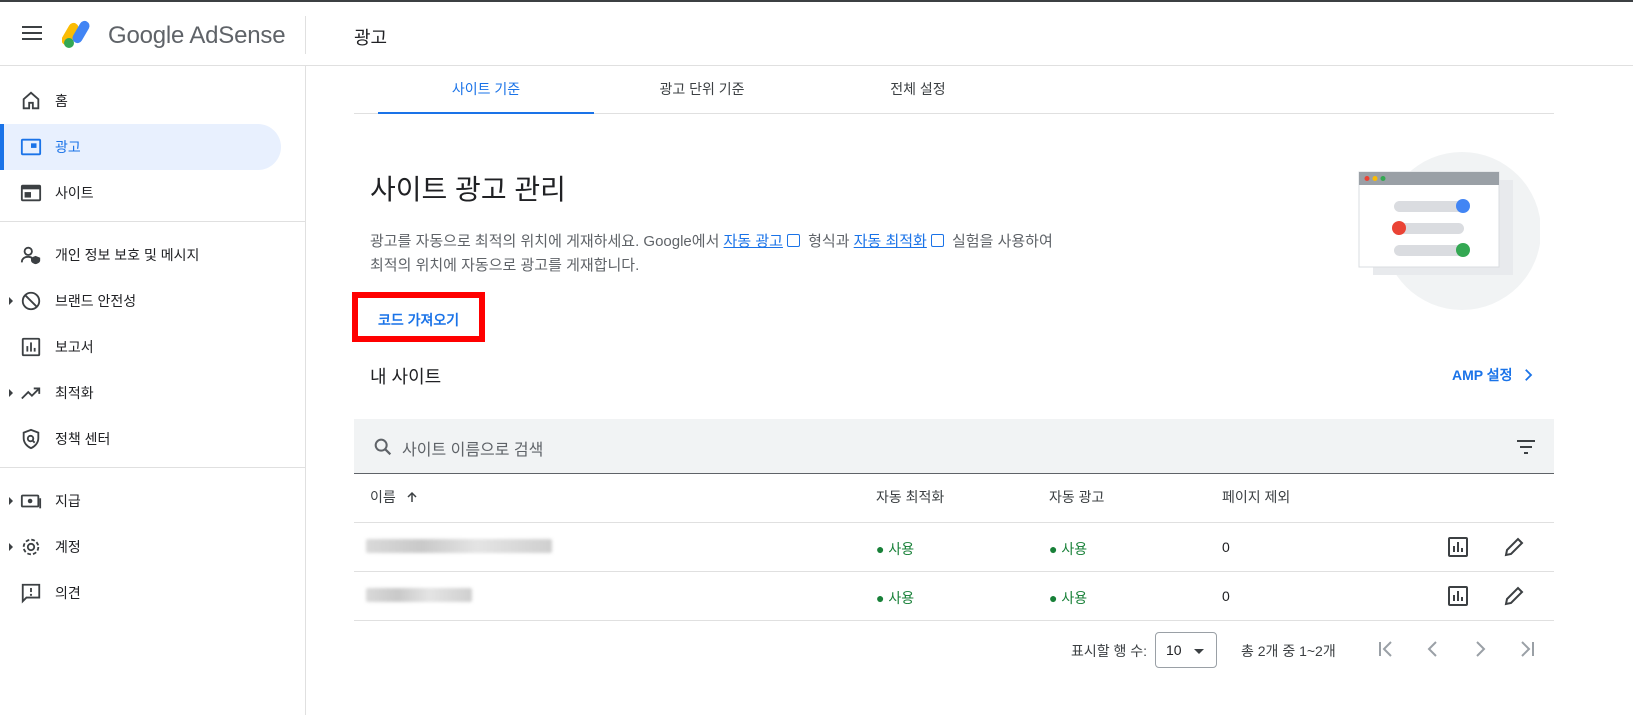 This screenshot has height=715, width=1633. I want to click on column-header-name: 이름, so click(394, 497).